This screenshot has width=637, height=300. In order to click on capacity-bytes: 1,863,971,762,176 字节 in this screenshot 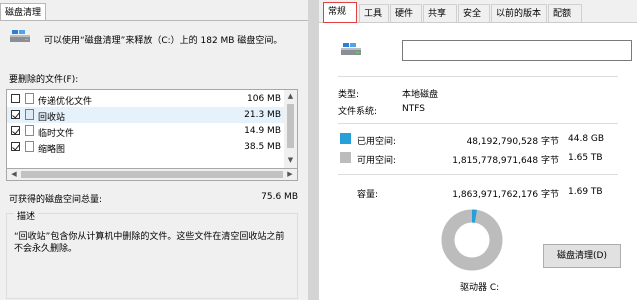, I will do `click(505, 195)`.